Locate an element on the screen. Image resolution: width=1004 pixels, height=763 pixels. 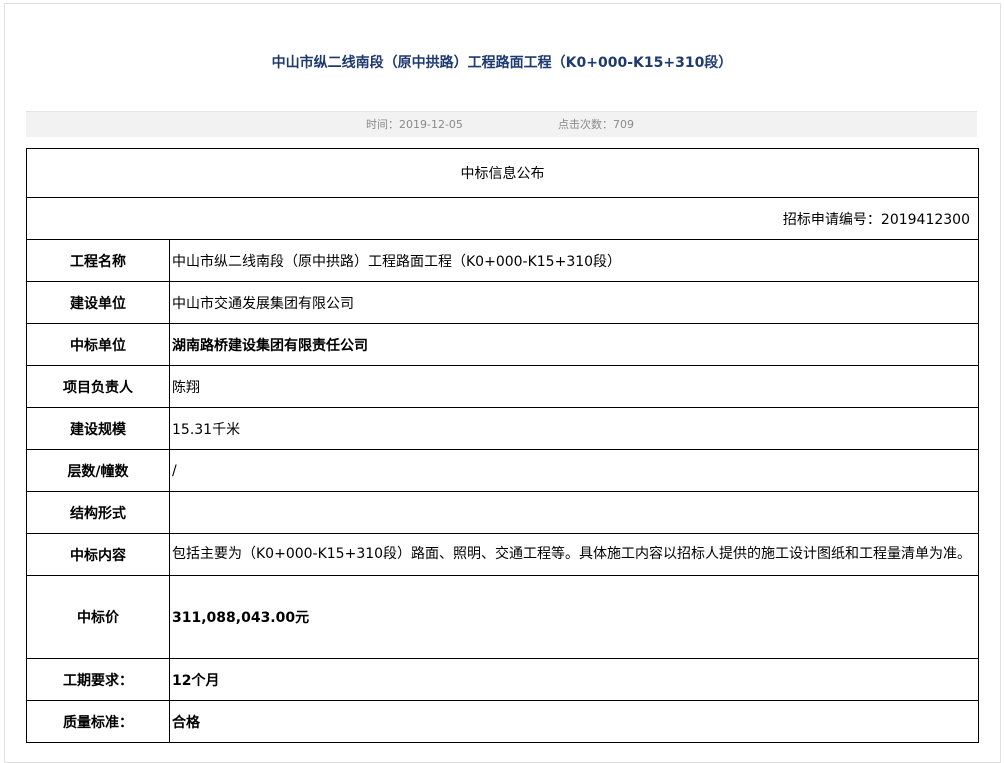
row-label-developer: 建设单位 is located at coordinates (98, 302).